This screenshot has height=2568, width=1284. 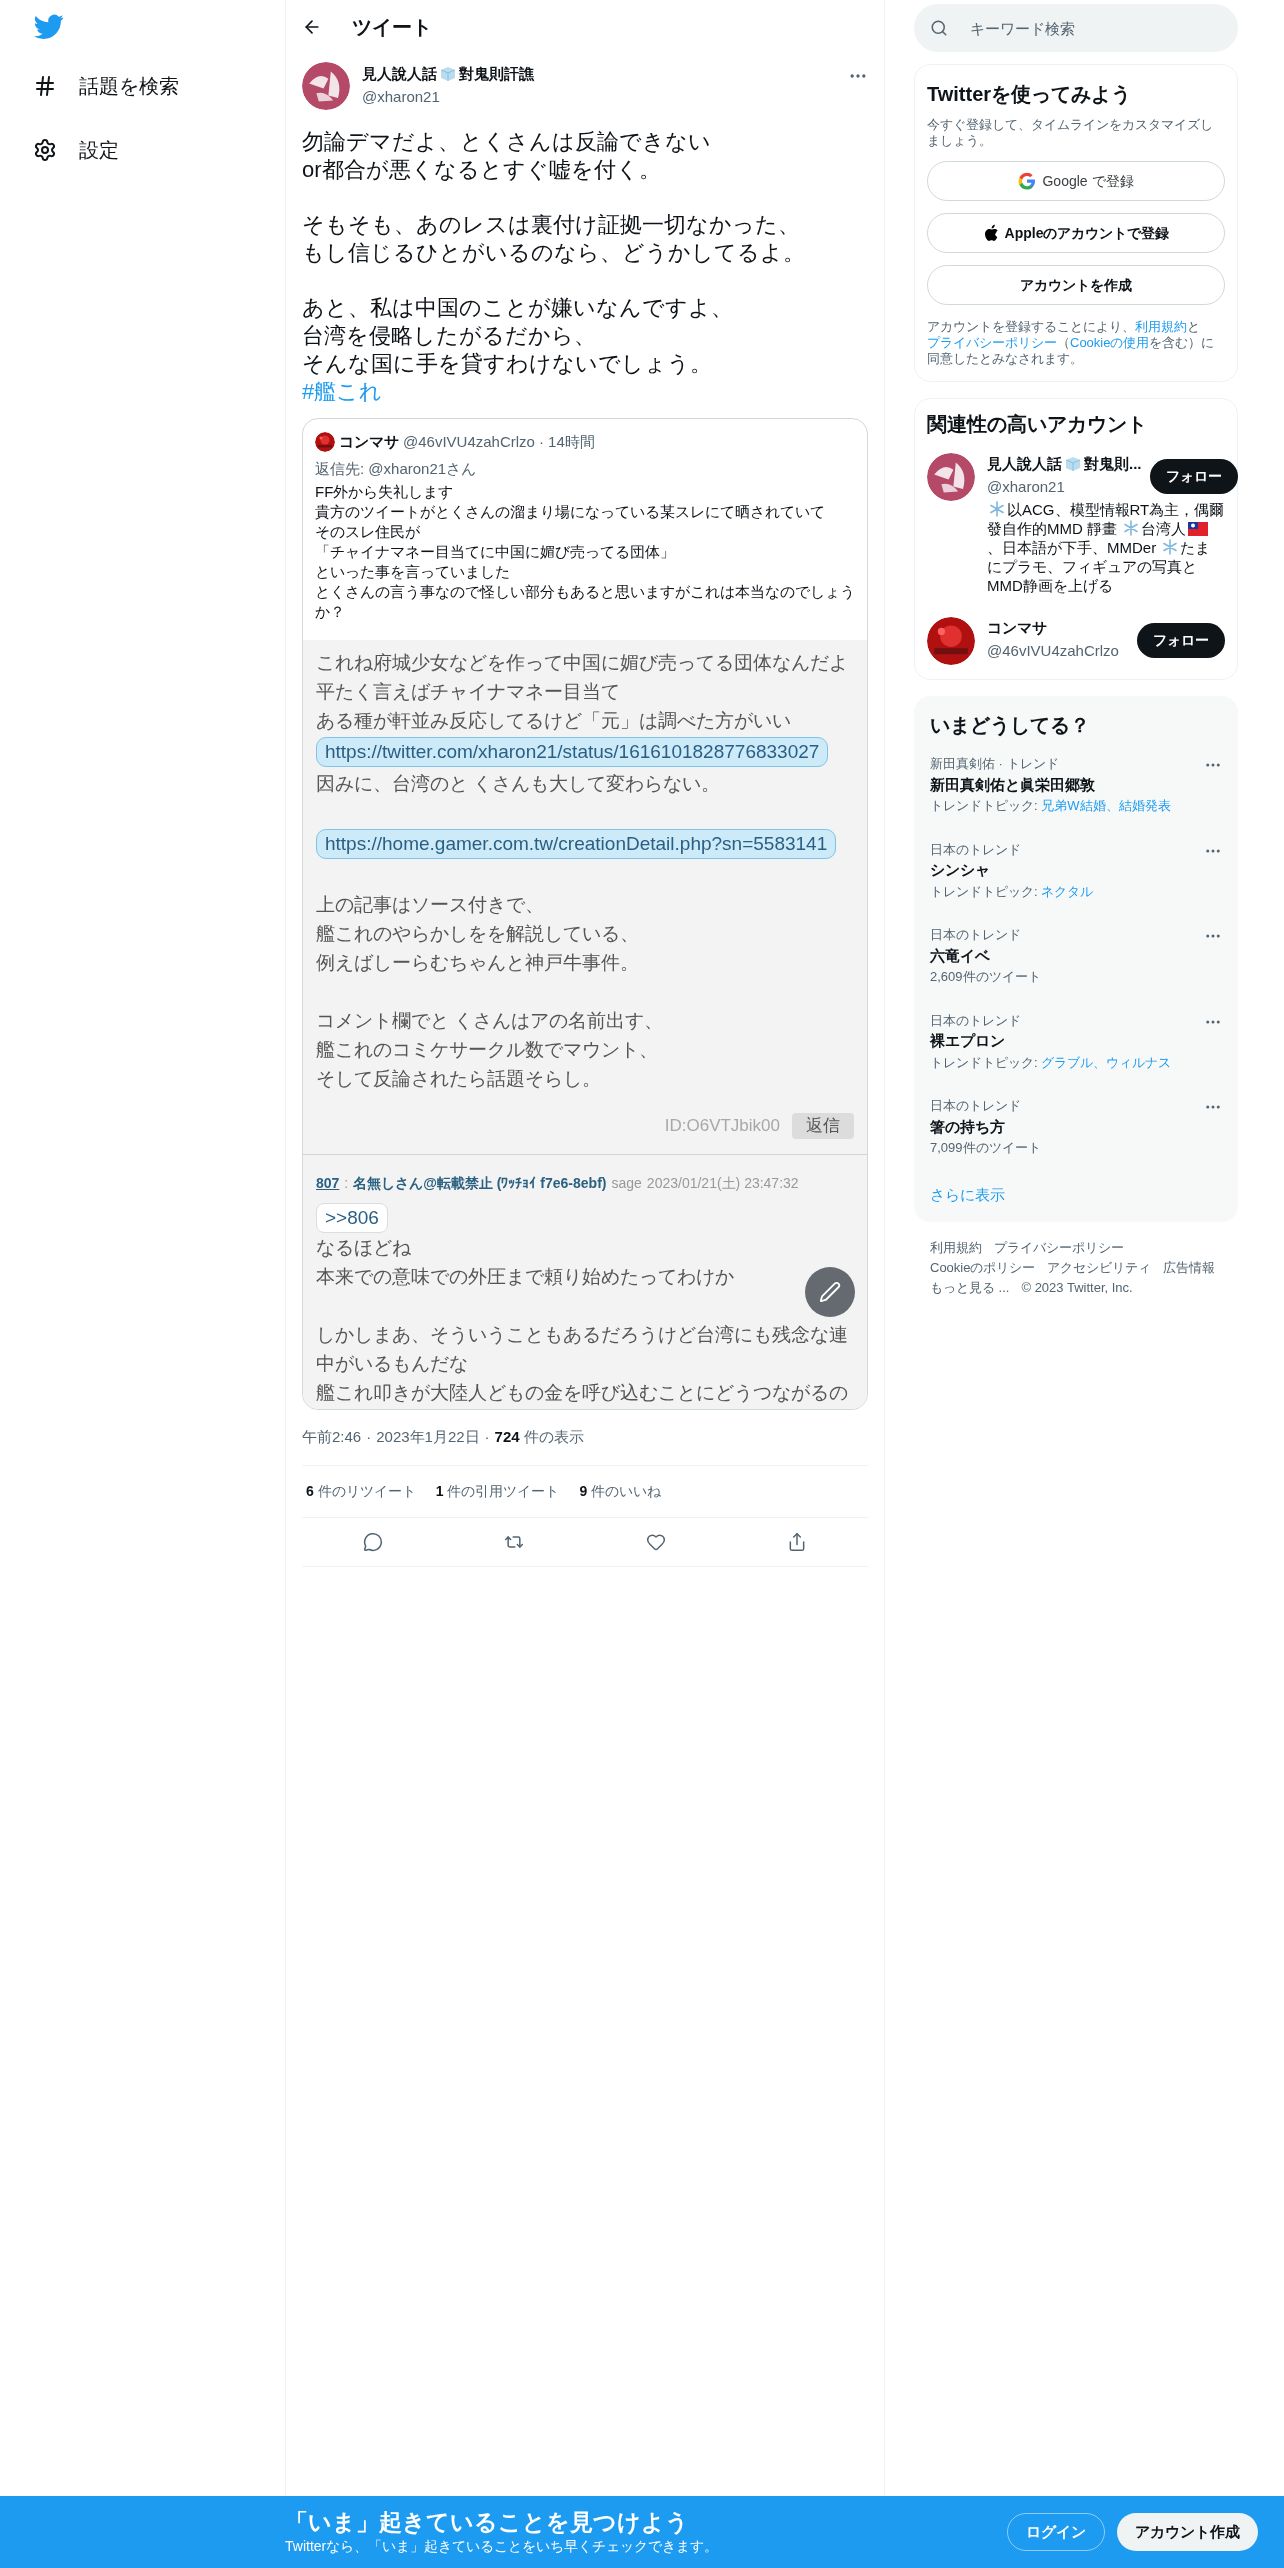 I want to click on legal-text: アカウントを登録することにより、利用規約 と プライバシーポリシー（Cookieの使用を含む）に同意したとみなされます。, so click(x=1071, y=343).